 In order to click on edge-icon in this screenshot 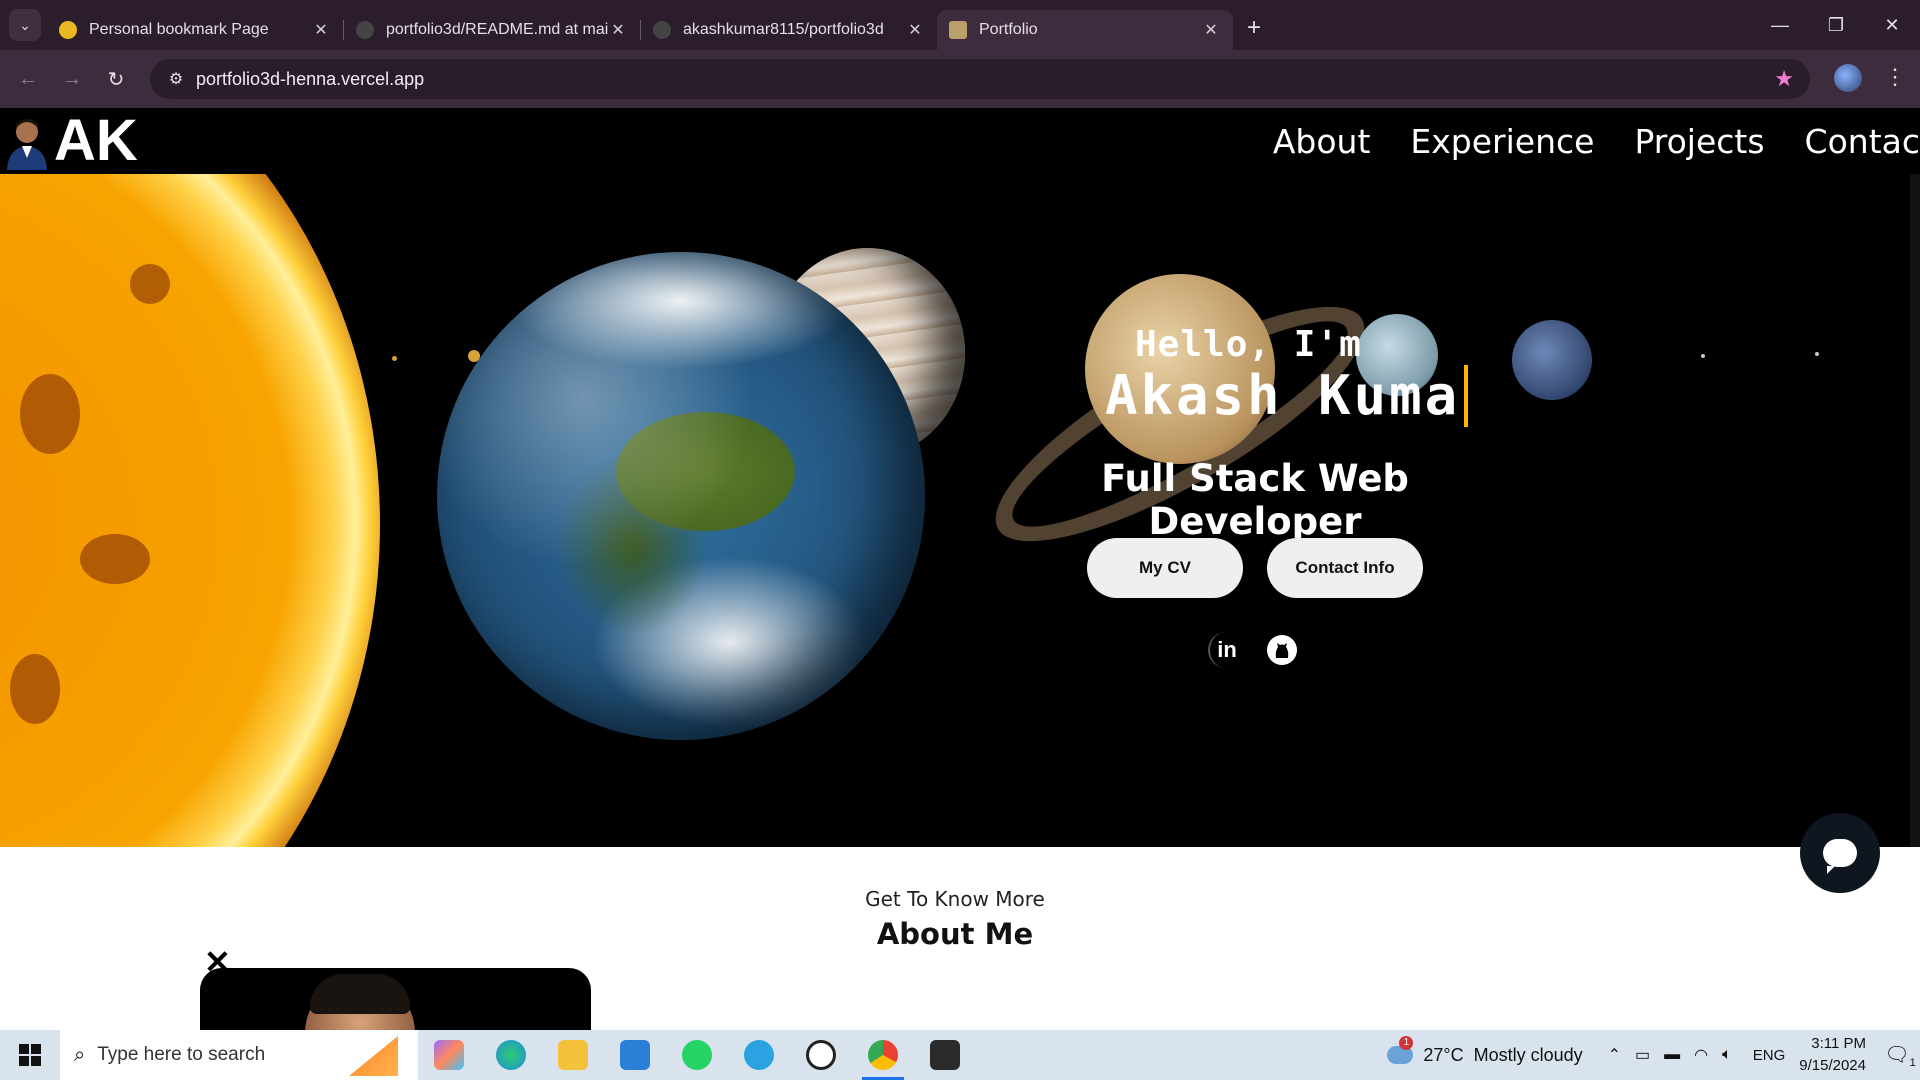, I will do `click(511, 1055)`.